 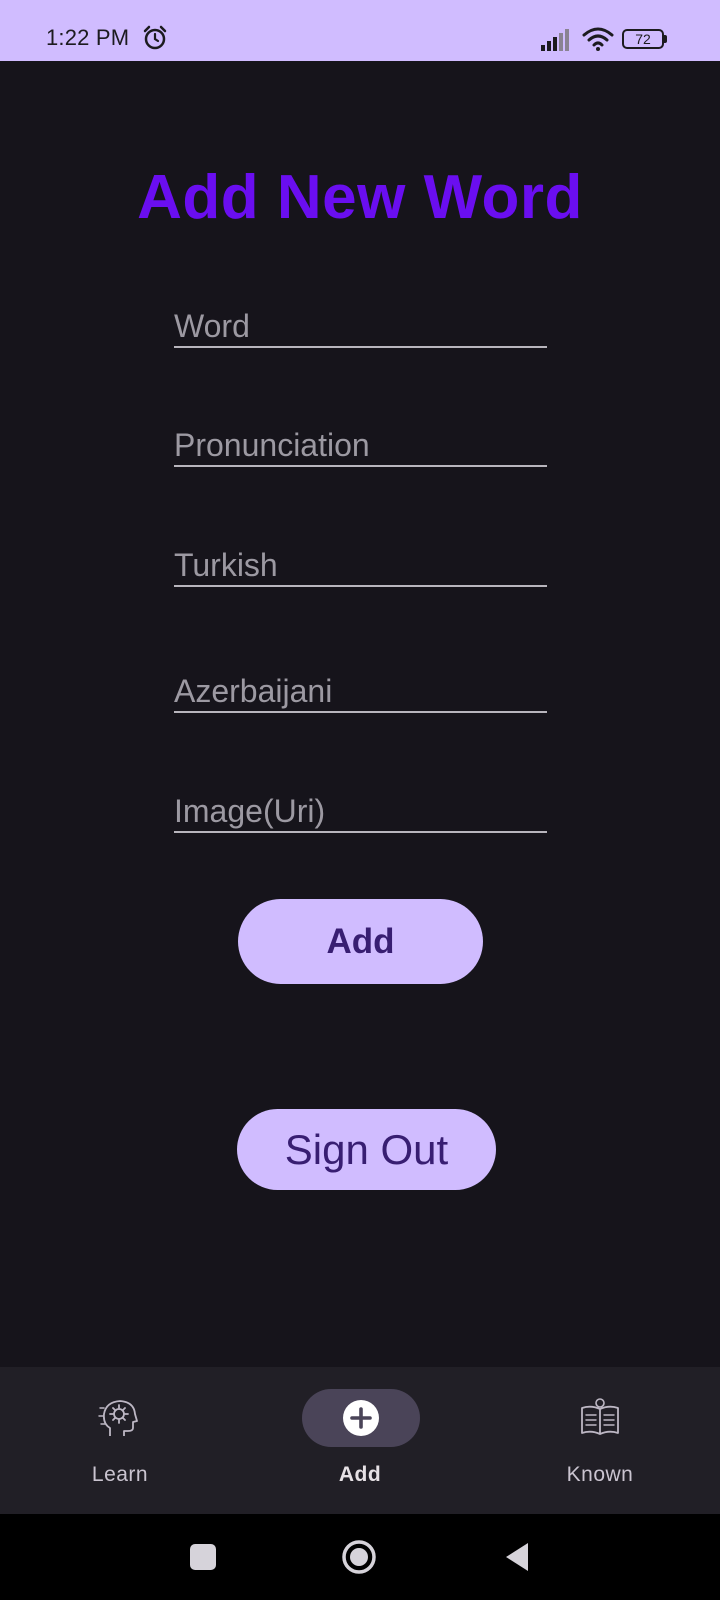 I want to click on bottom-navigation: Learn Add Known, so click(x=360, y=1440).